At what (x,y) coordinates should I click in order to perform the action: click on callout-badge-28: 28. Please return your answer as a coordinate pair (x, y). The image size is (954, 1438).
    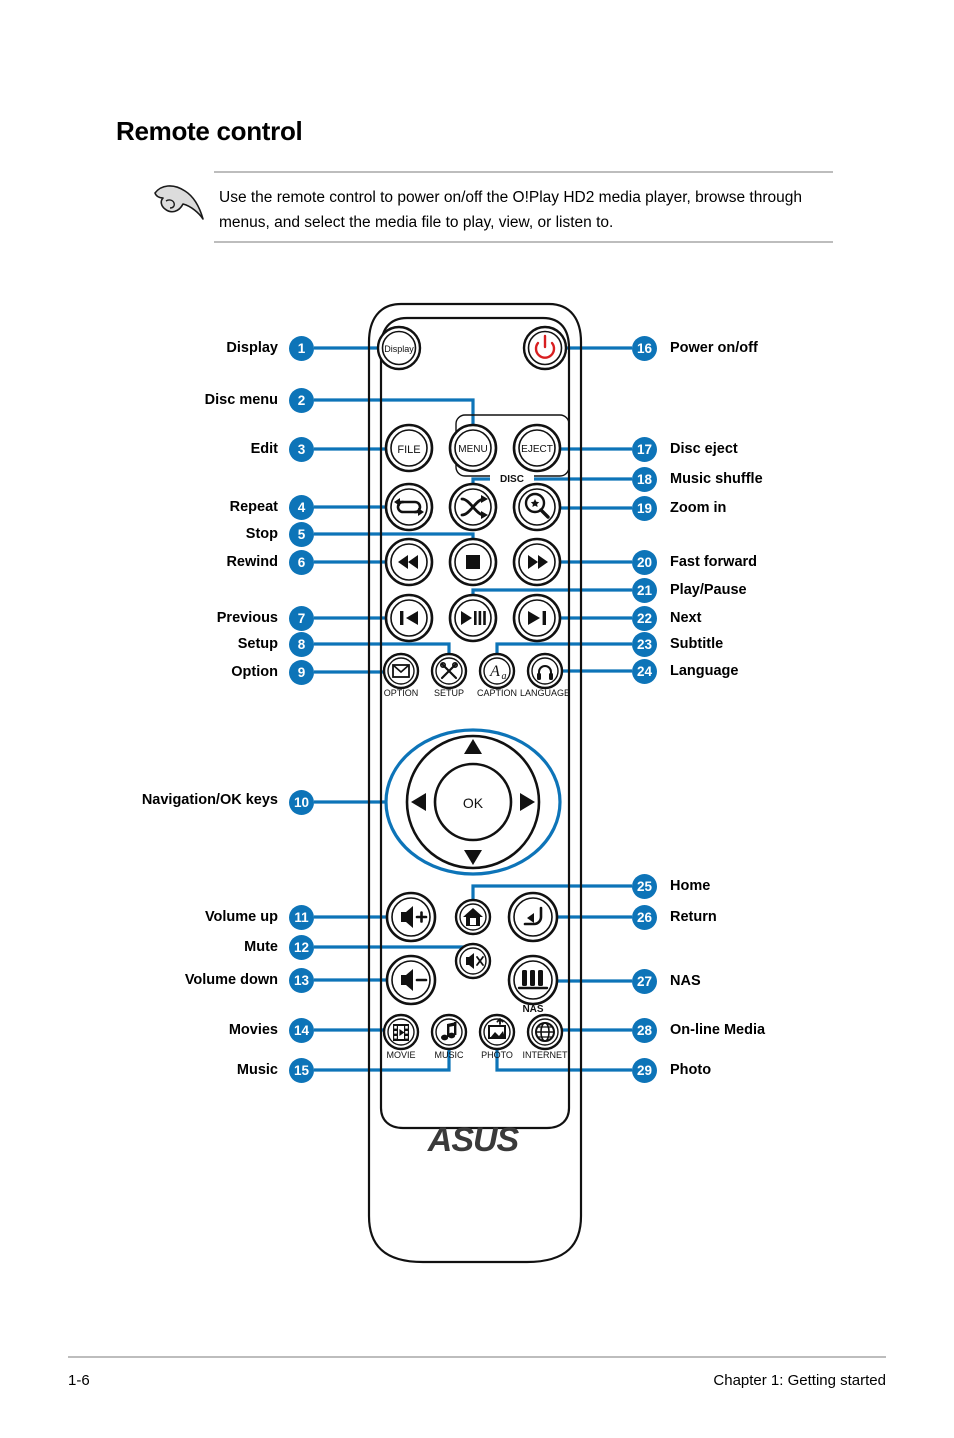
    Looking at the image, I should click on (644, 1030).